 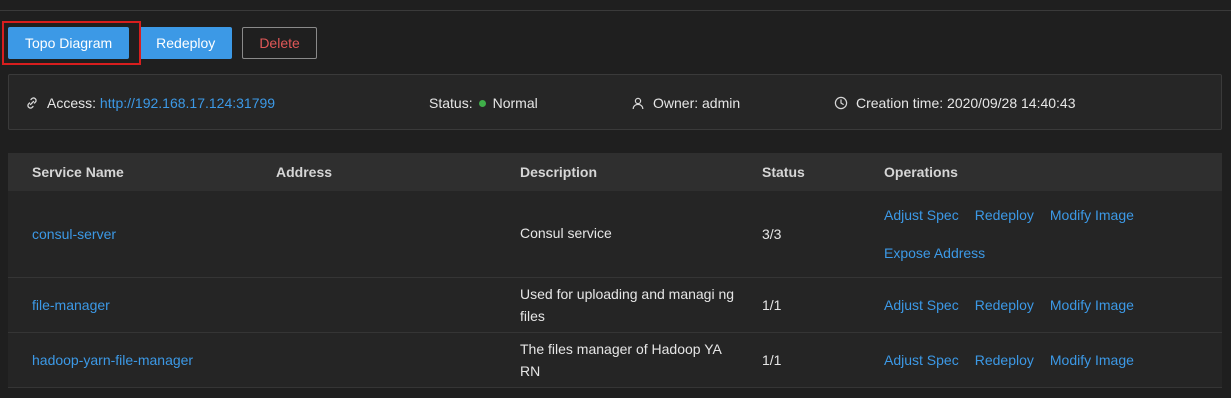 What do you see at coordinates (71, 305) in the screenshot?
I see `service-name-link: file-manager` at bounding box center [71, 305].